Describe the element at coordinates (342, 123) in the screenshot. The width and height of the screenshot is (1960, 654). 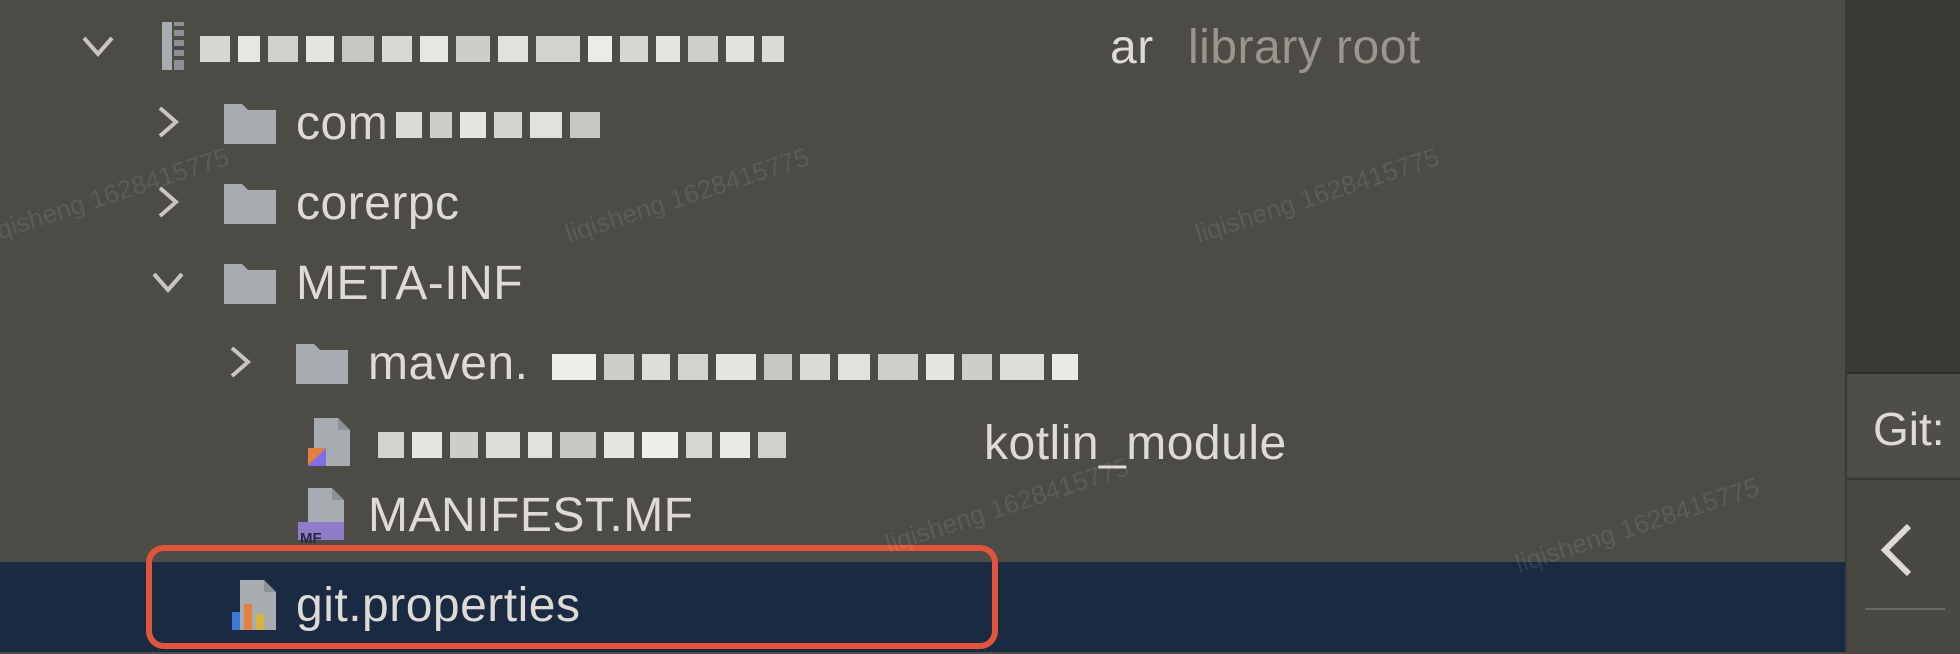
I see `tree-item-label: com` at that location.